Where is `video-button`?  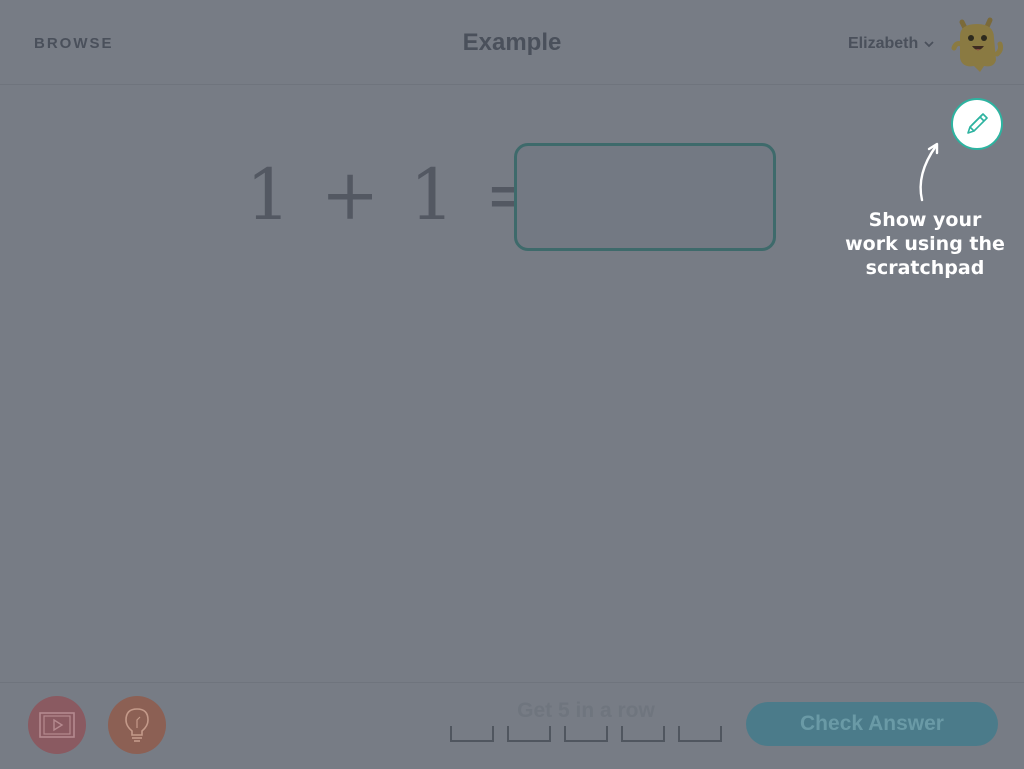
video-button is located at coordinates (57, 725).